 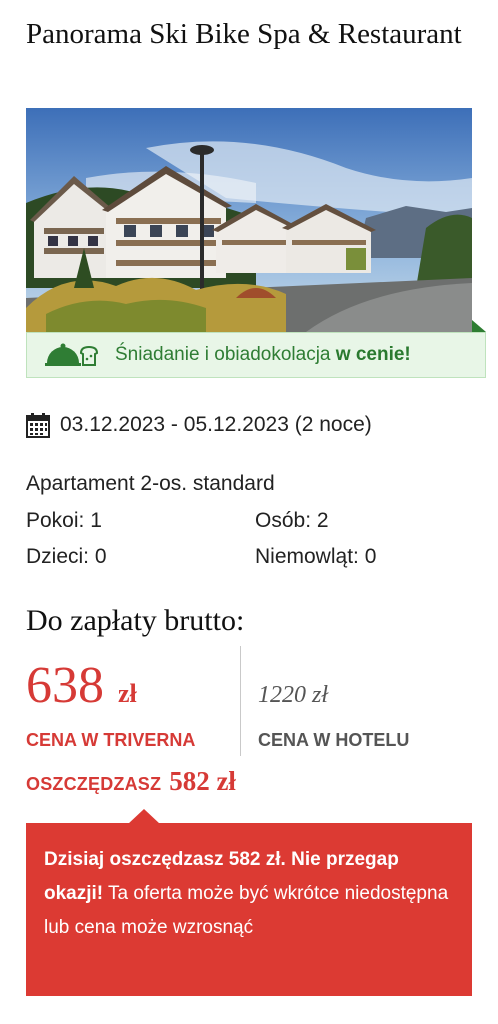 I want to click on infants-count: Niemowląt: 0, so click(x=316, y=556).